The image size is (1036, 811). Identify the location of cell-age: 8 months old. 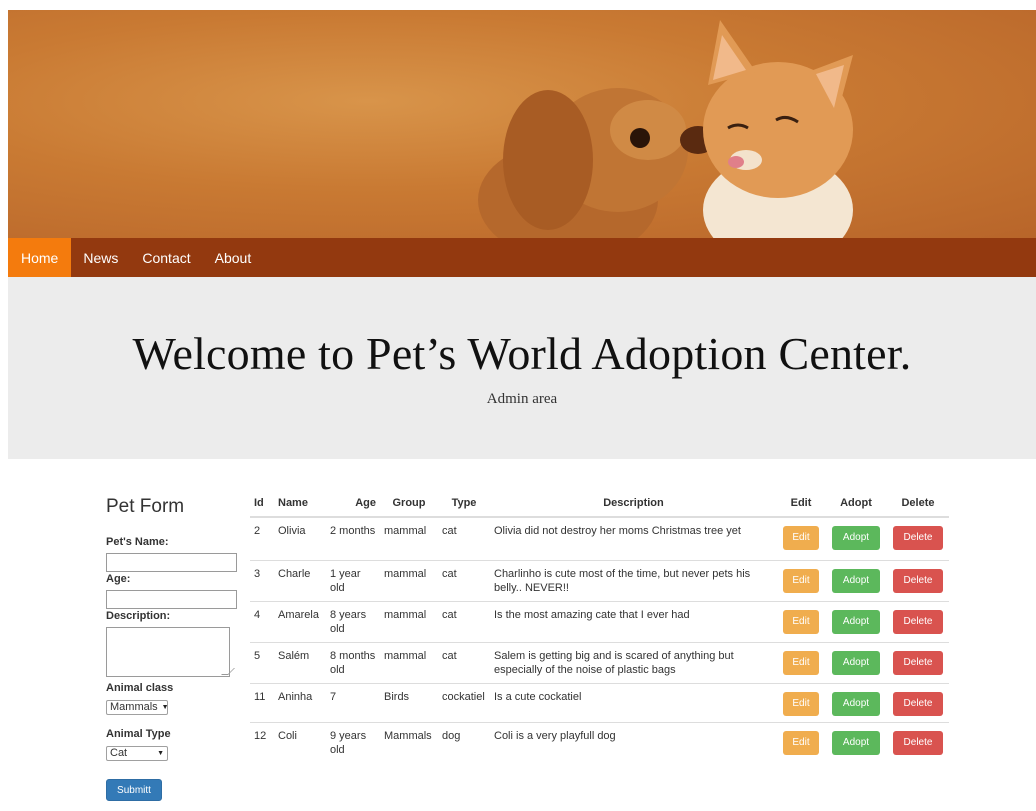
(353, 662).